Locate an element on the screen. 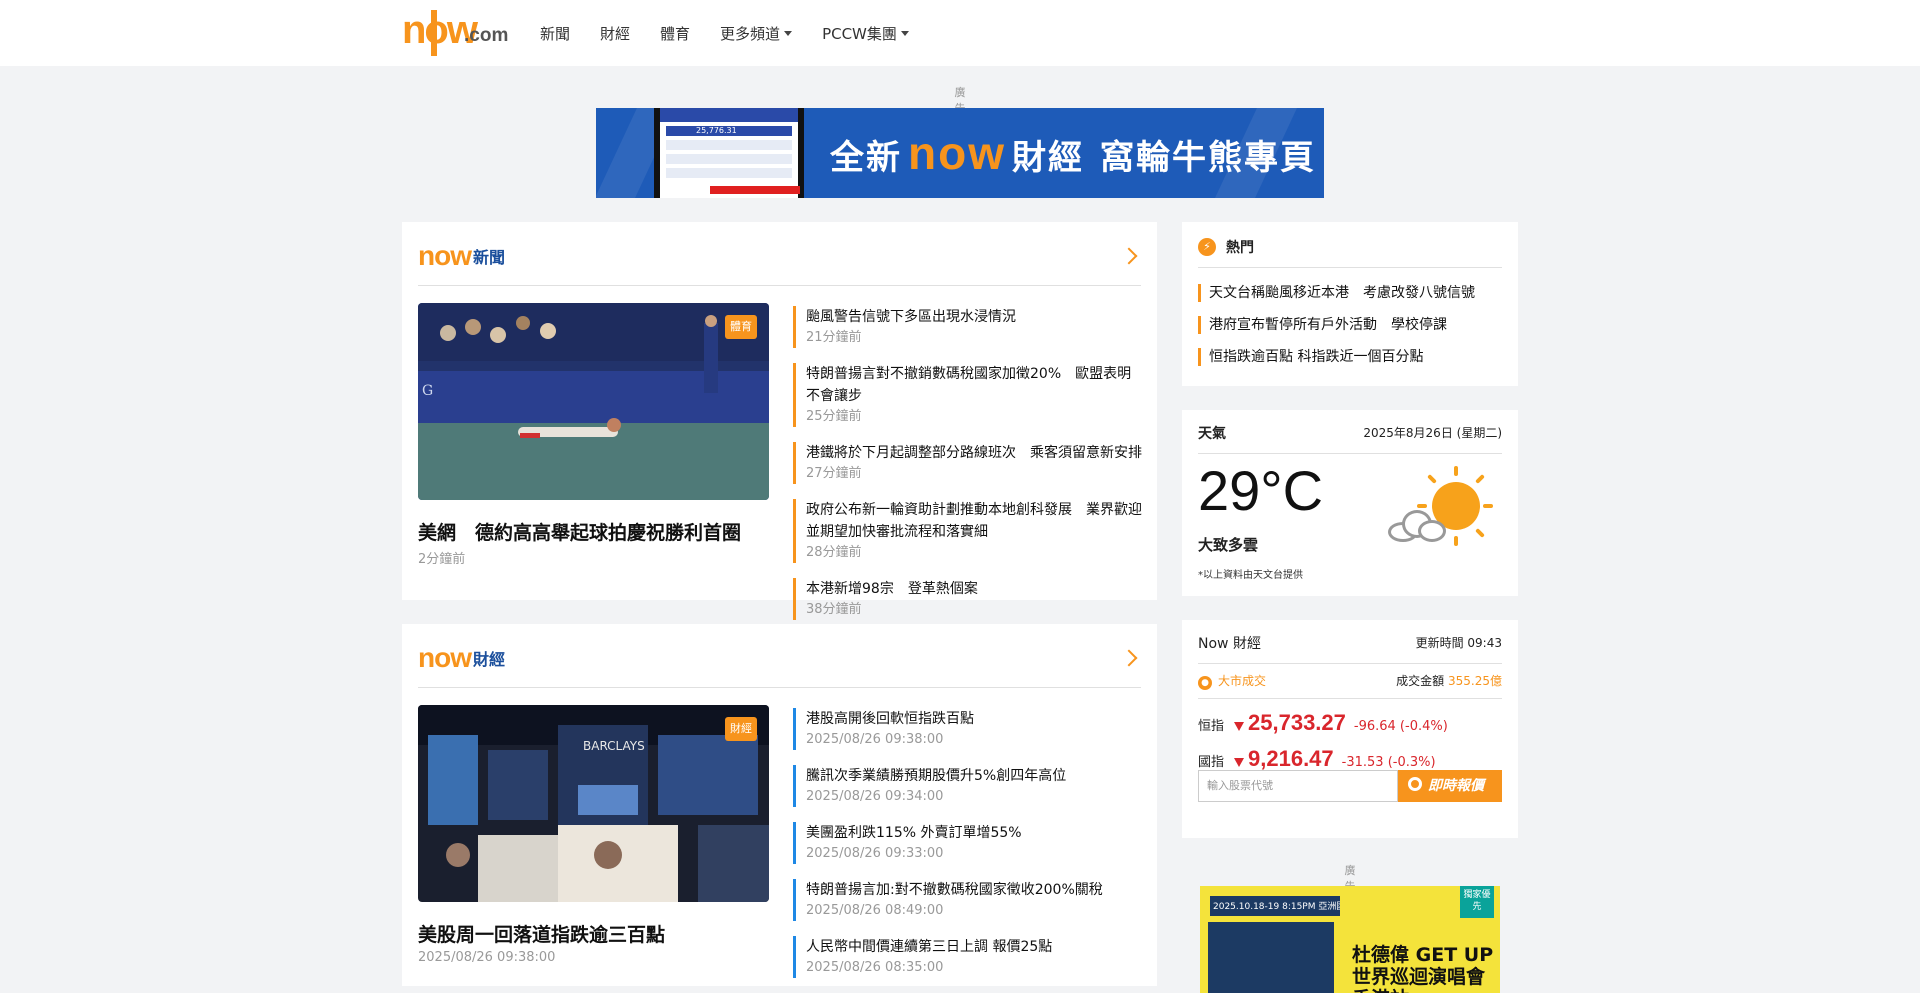 The width and height of the screenshot is (1920, 993). list-item: 騰訊次季業績勝預期股價升5%創四年高位 2025/08/26 09:34:00 is located at coordinates (968, 786).